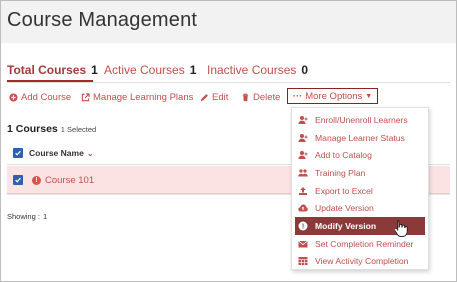 The width and height of the screenshot is (457, 282). I want to click on pencil-icon, so click(204, 98).